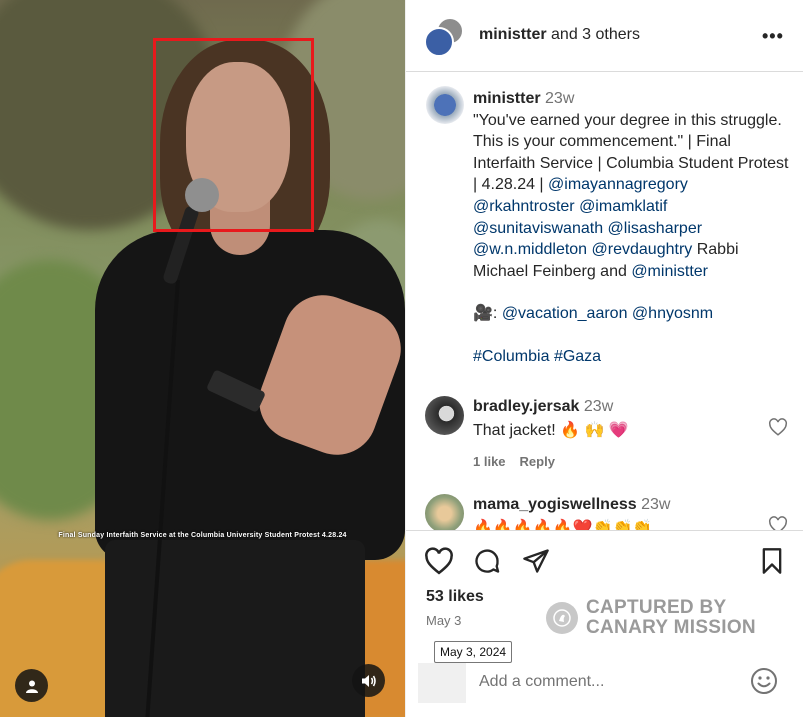 Image resolution: width=803 pixels, height=717 pixels. I want to click on tagged-users-button, so click(31, 685).